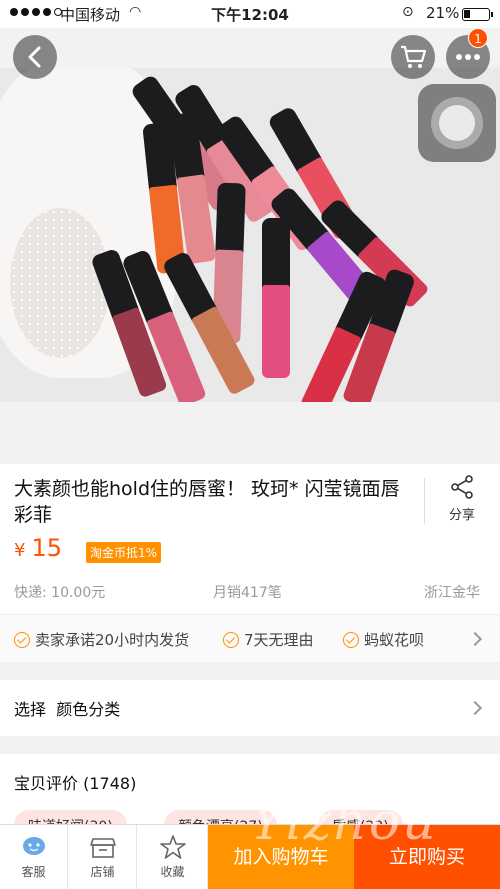 The width and height of the screenshot is (500, 889). What do you see at coordinates (394, 640) in the screenshot?
I see `guarantee-label: 蚂蚁花呗` at bounding box center [394, 640].